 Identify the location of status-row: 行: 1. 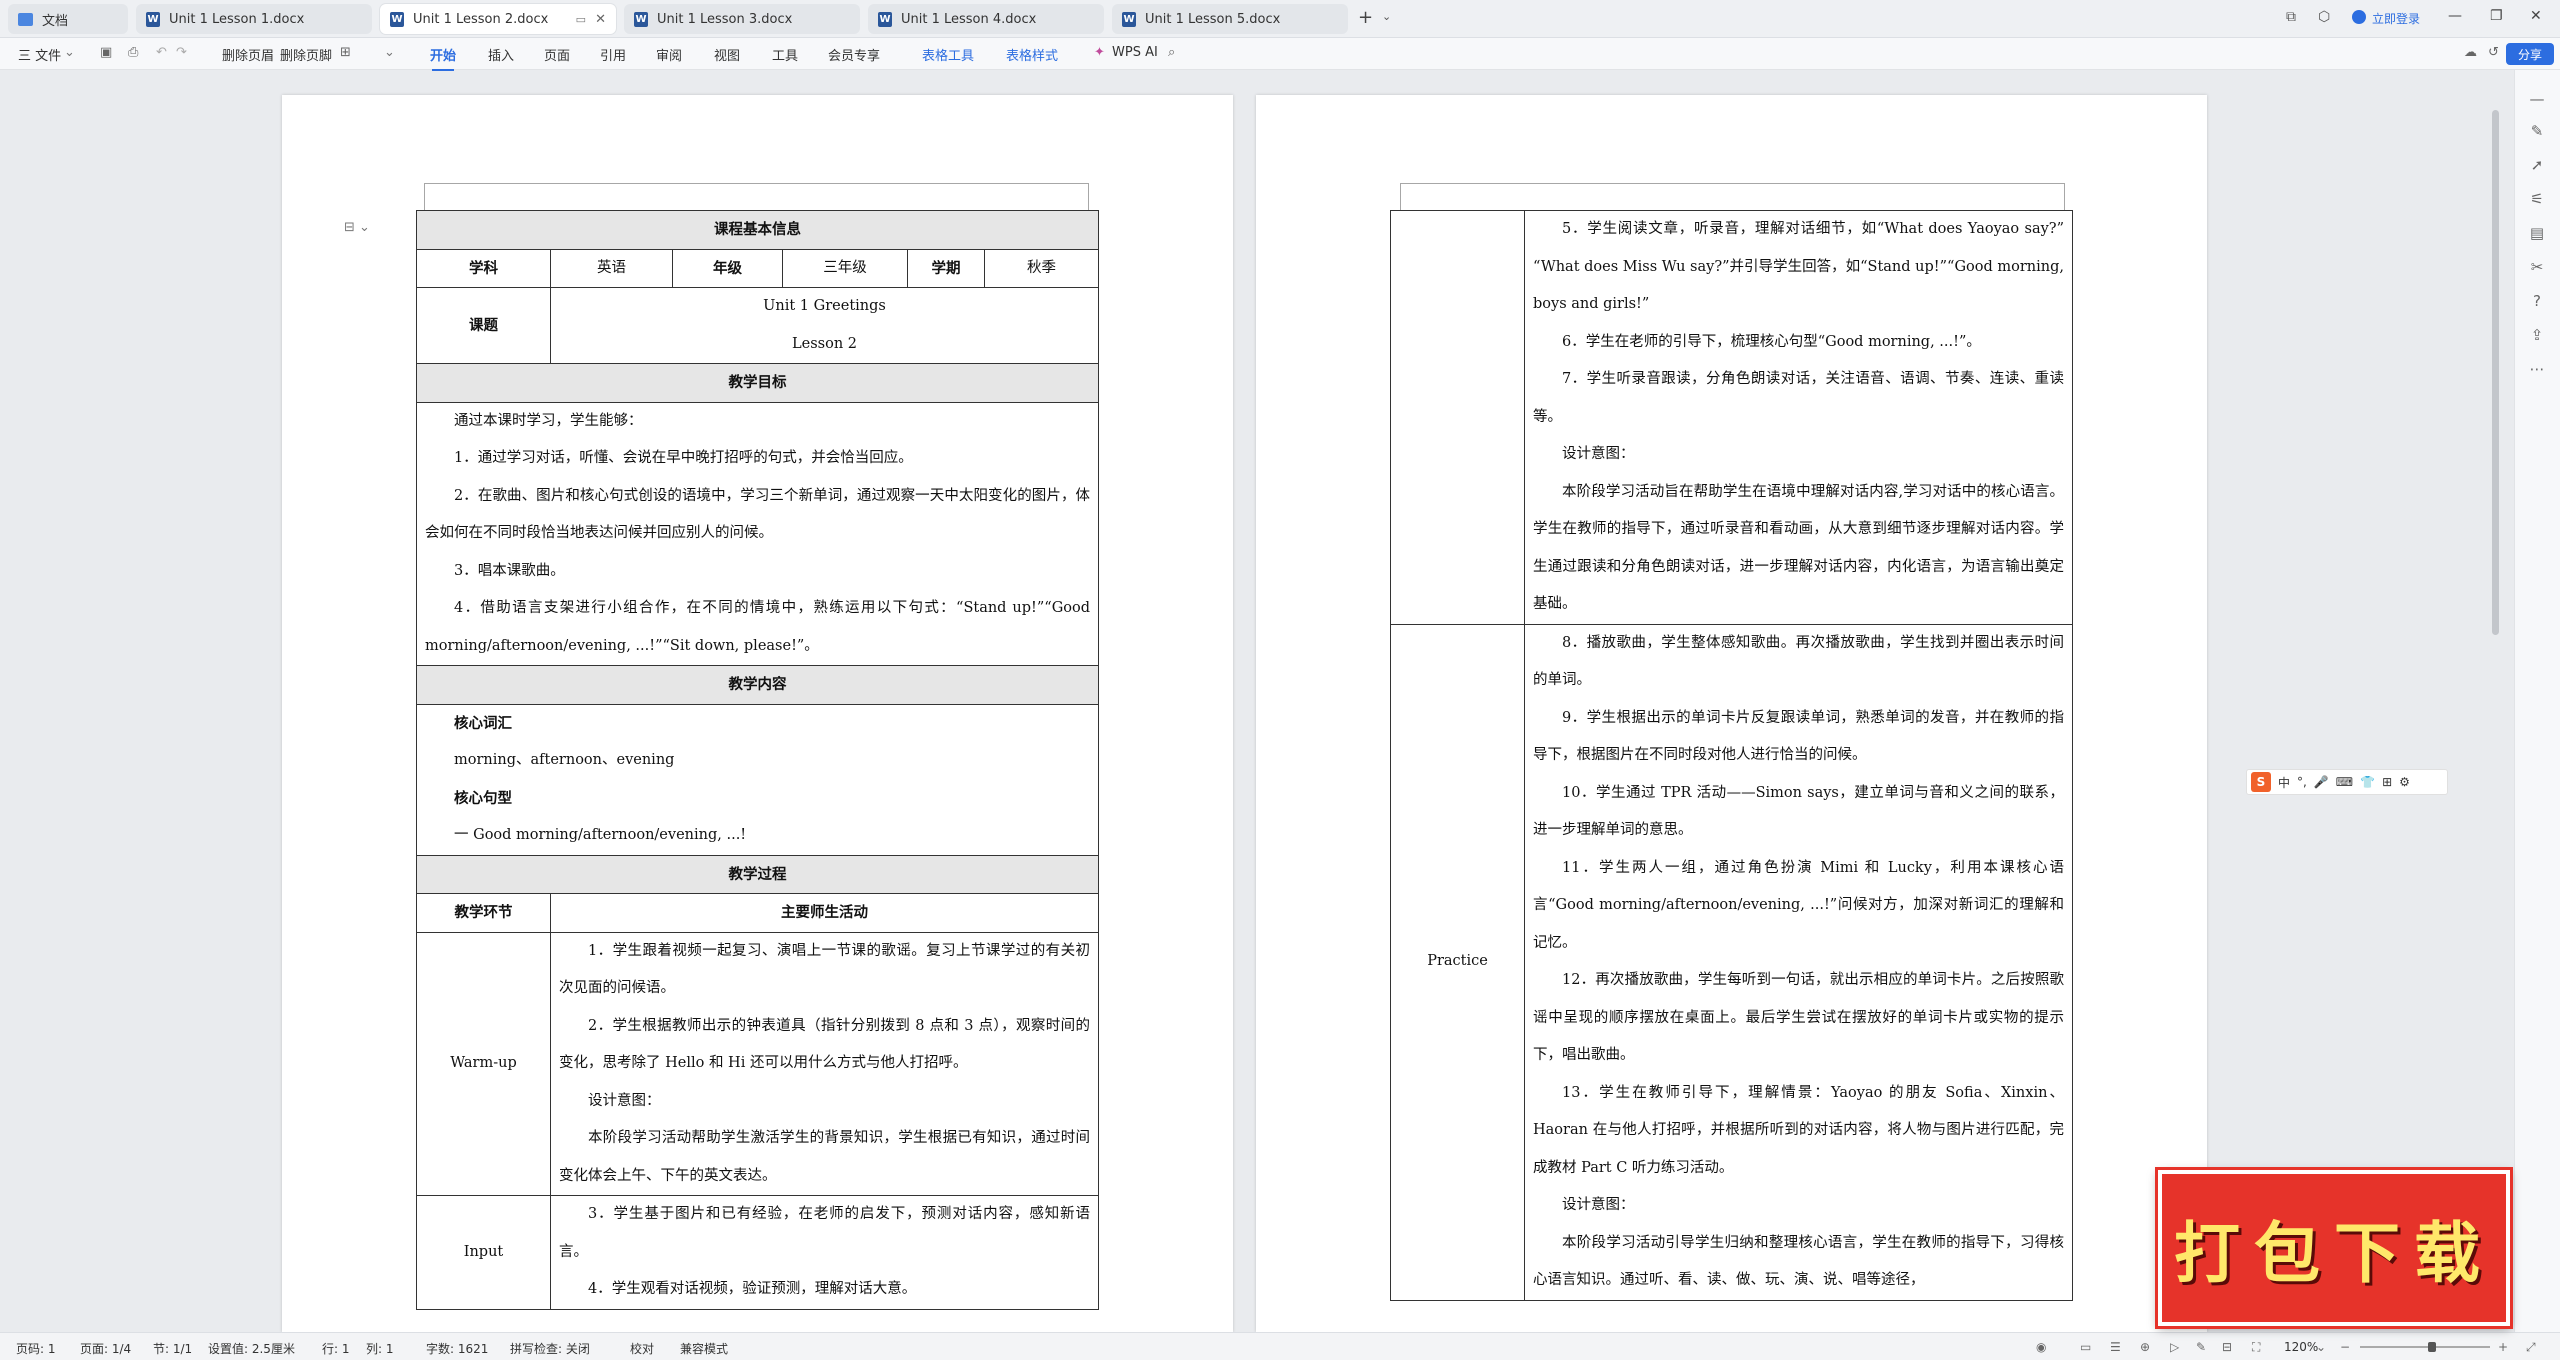
(336, 1348).